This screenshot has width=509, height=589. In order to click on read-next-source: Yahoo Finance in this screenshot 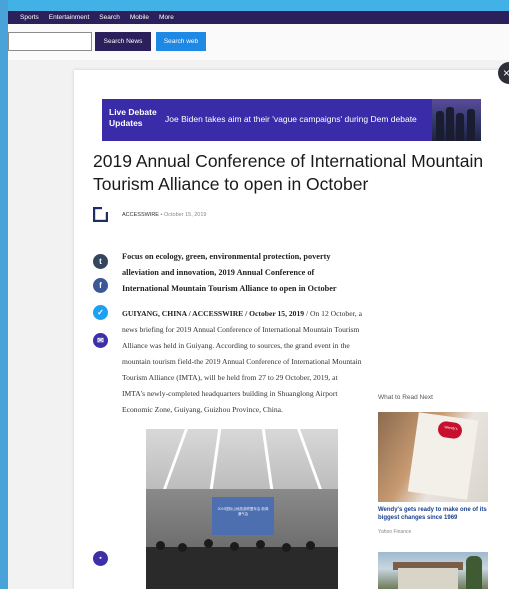, I will do `click(395, 532)`.